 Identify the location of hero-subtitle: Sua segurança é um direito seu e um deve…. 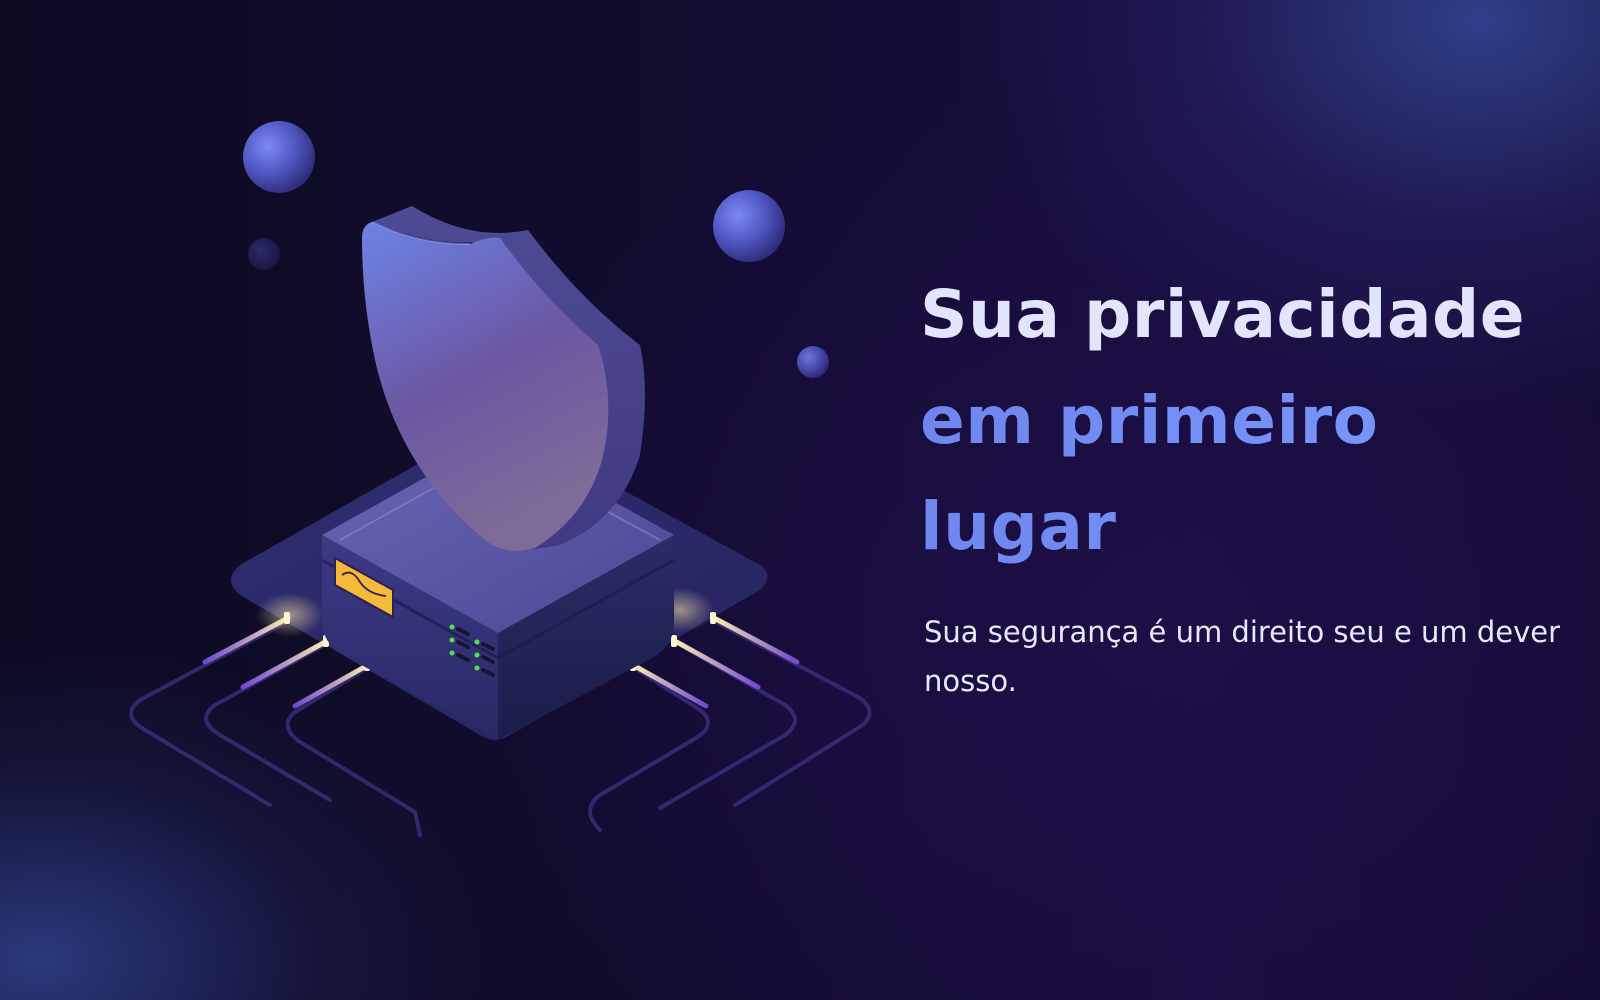
(1242, 656).